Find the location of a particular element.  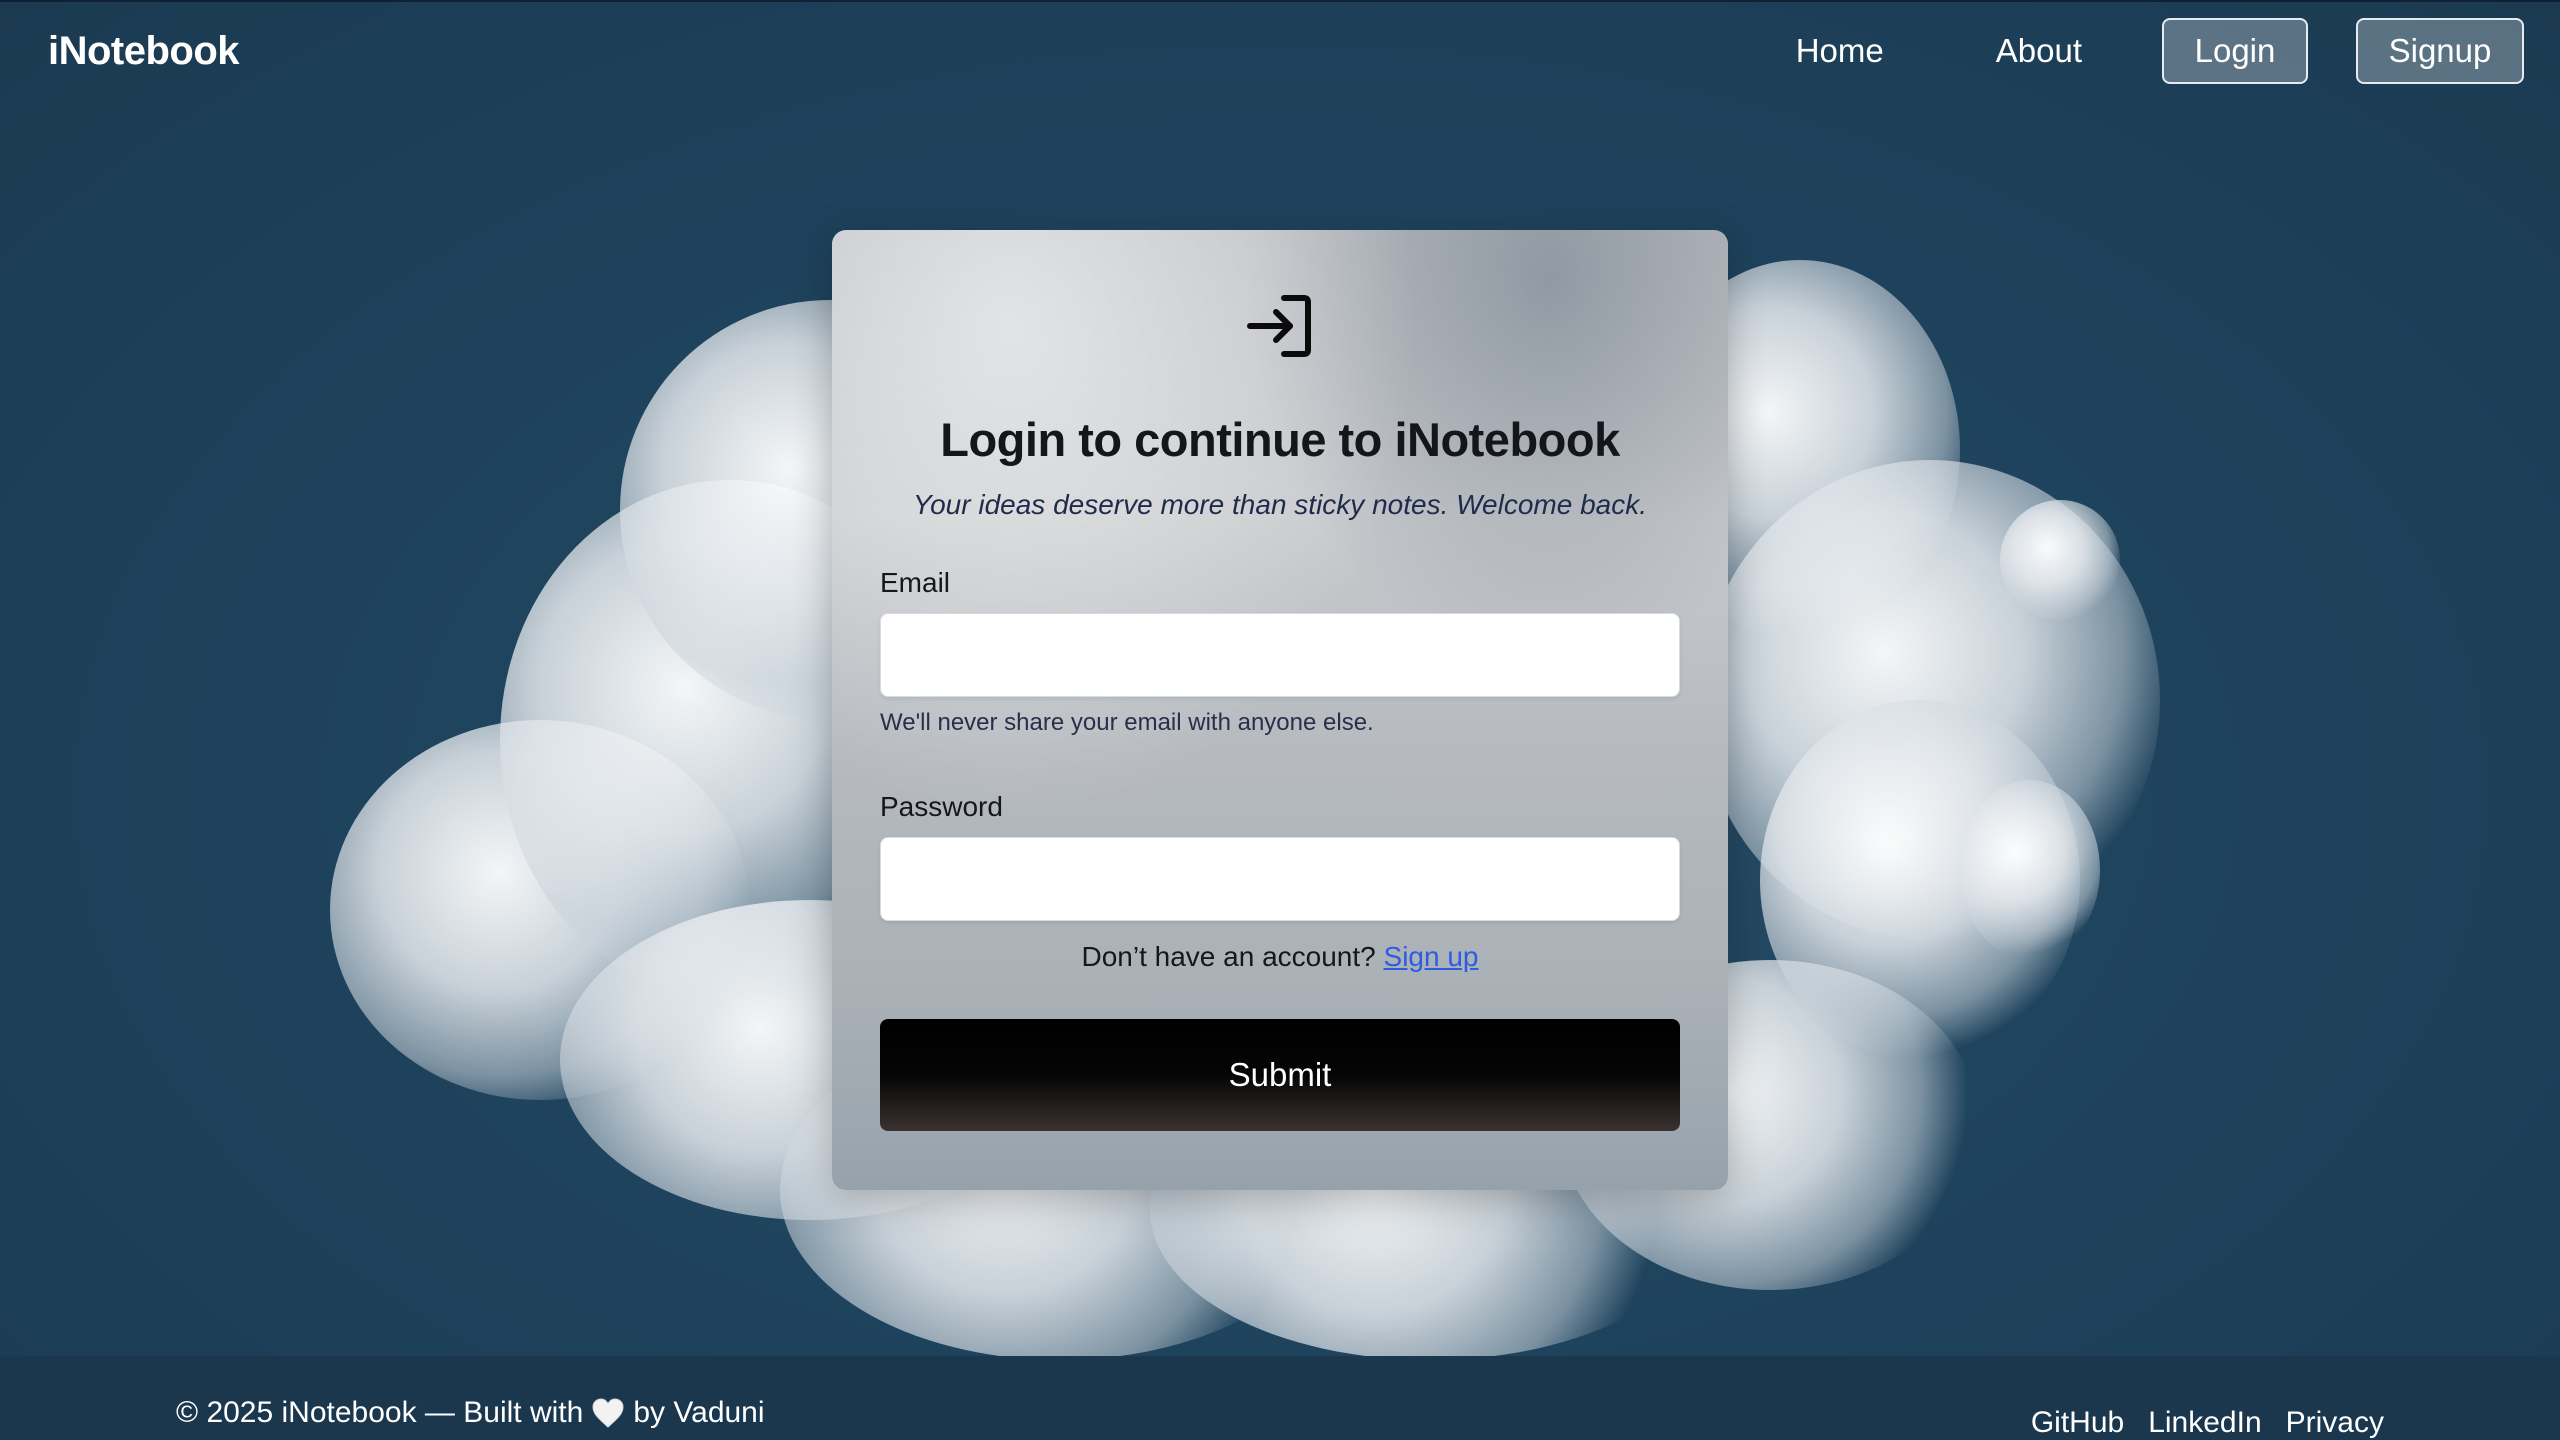

footer-link-linkedin: LinkedIn is located at coordinates (2204, 1423).